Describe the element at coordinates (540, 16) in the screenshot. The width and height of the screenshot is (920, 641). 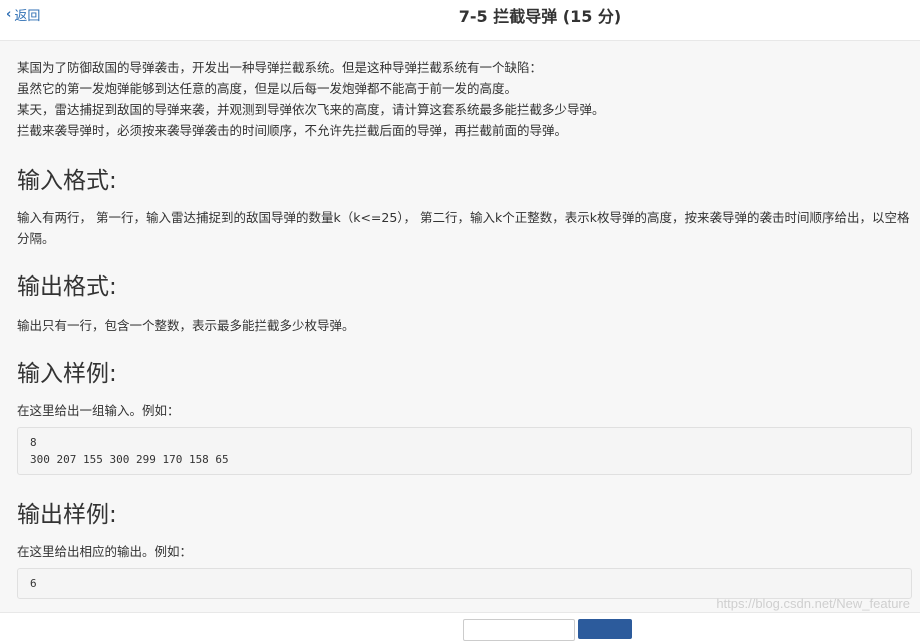
I see `page-title: 7-5 拦截导弹 (15 分)` at that location.